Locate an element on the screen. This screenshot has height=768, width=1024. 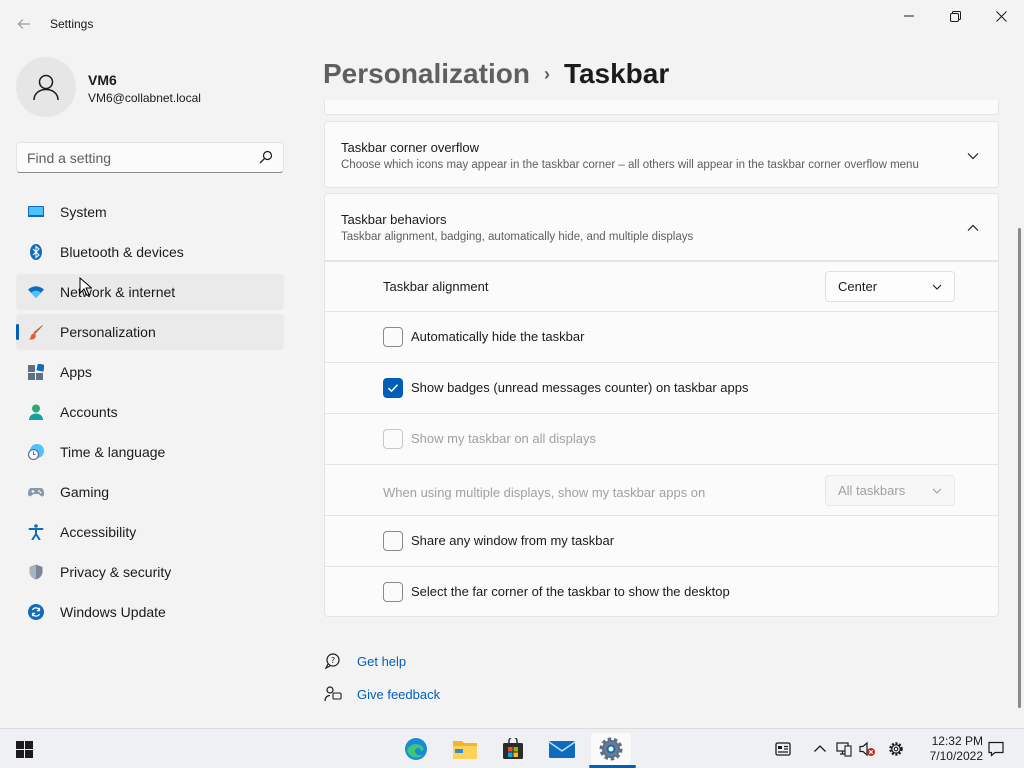
sidebar-item-apps: Apps is located at coordinates (150, 372).